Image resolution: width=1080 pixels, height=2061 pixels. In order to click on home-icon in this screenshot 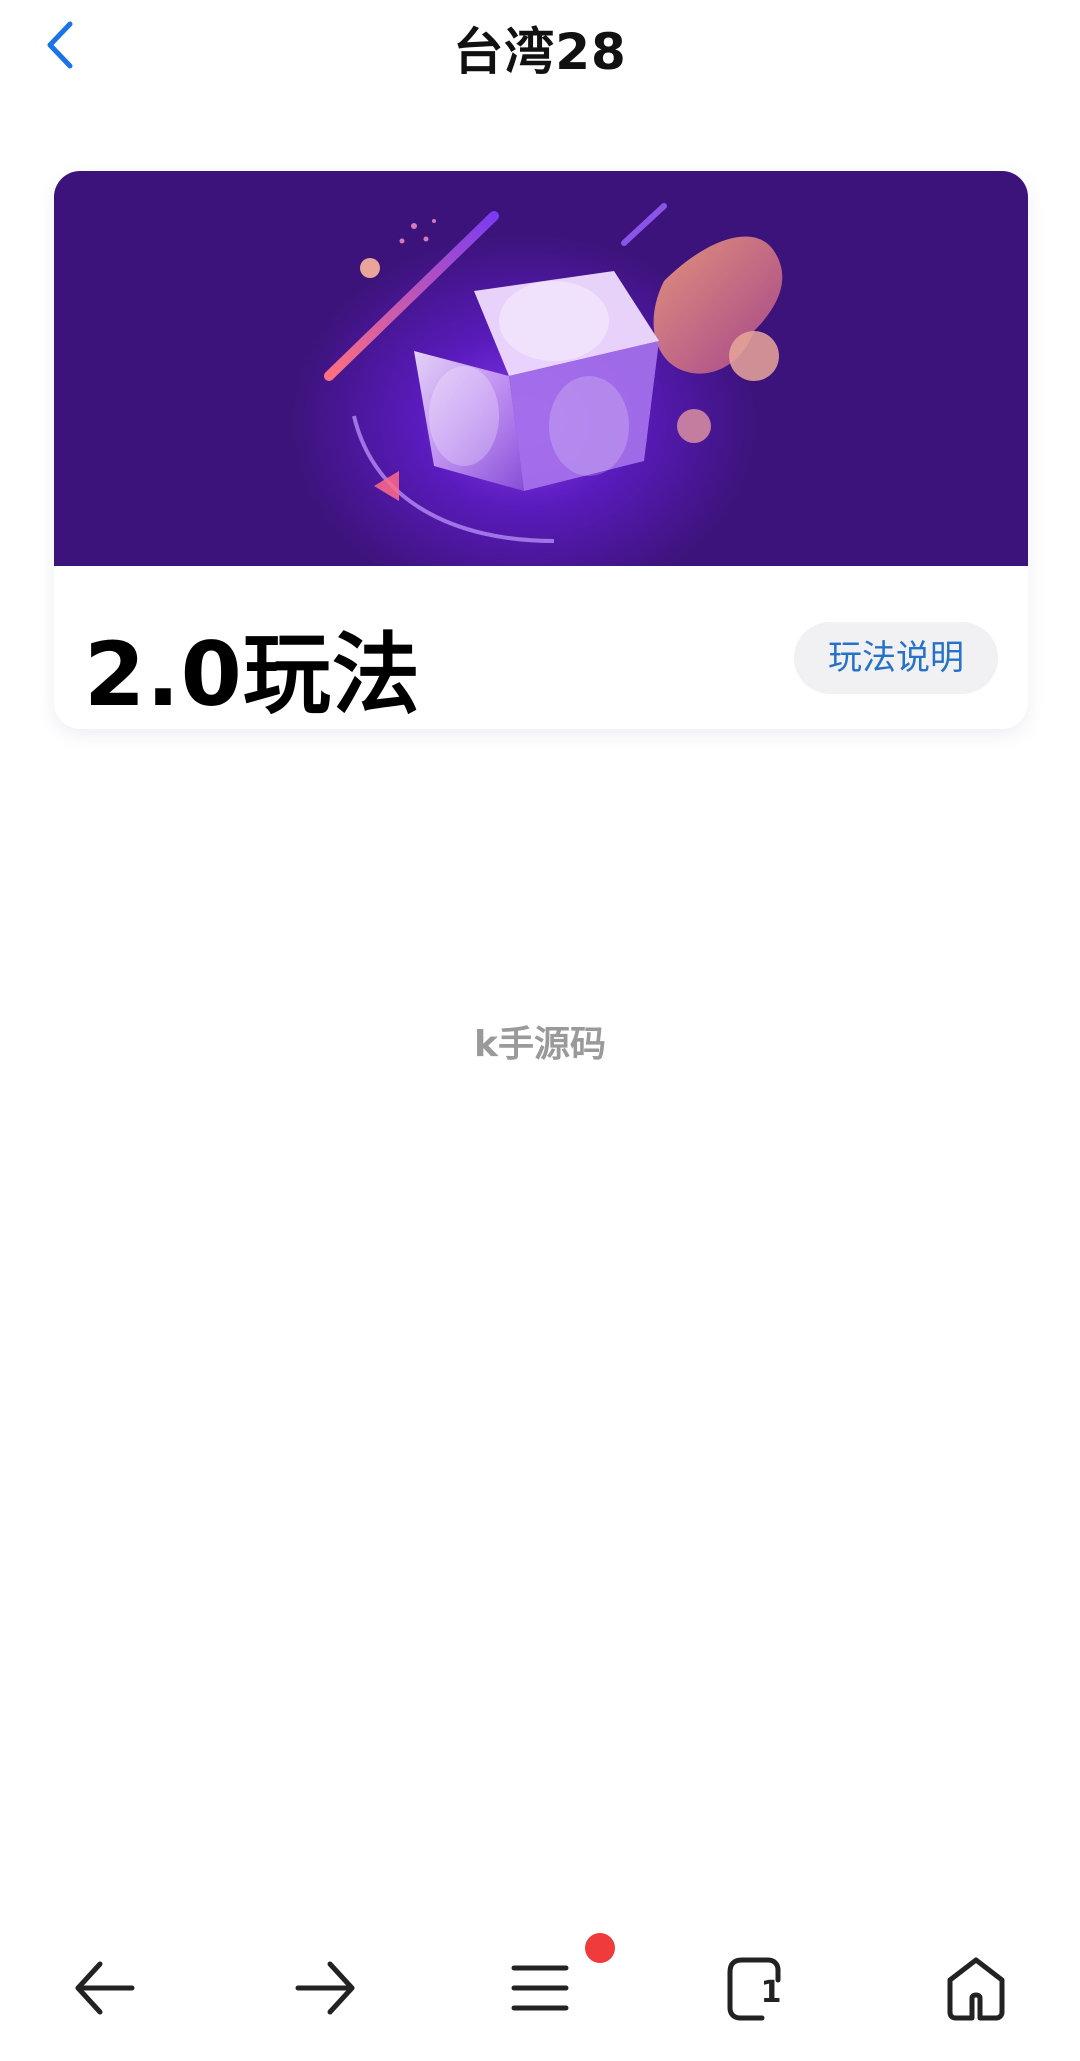, I will do `click(976, 1989)`.